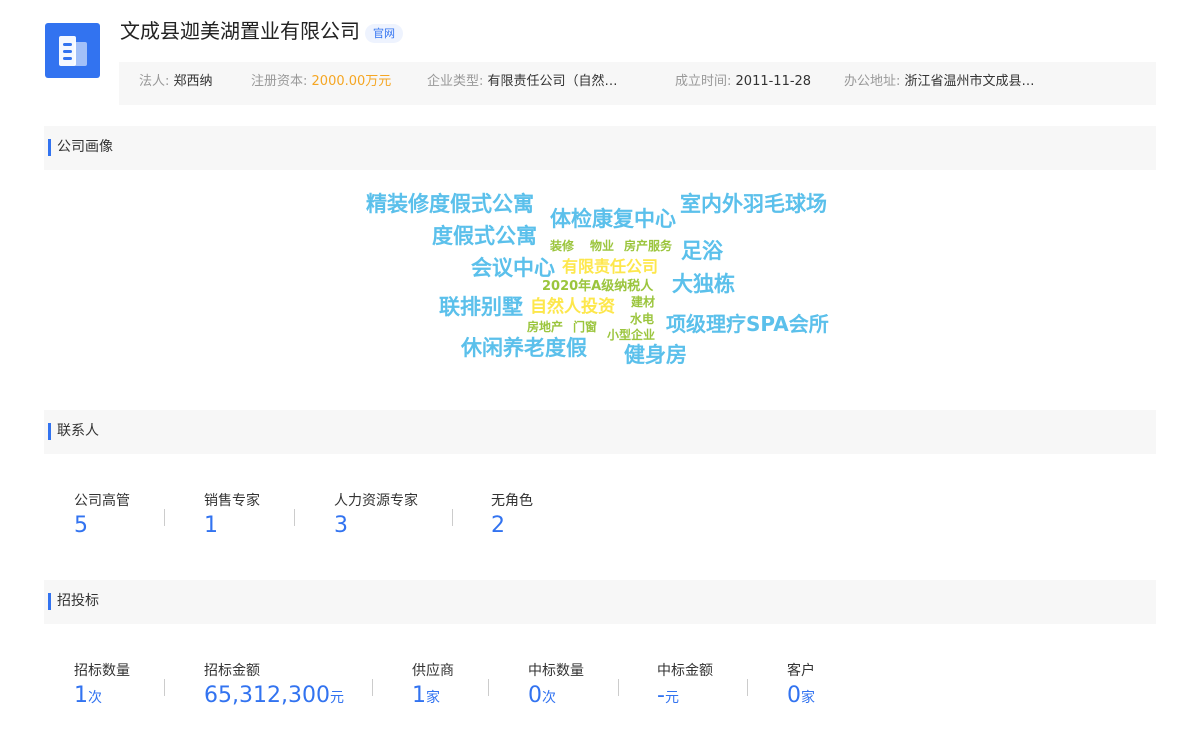  I want to click on stat-label: 供应商, so click(433, 671).